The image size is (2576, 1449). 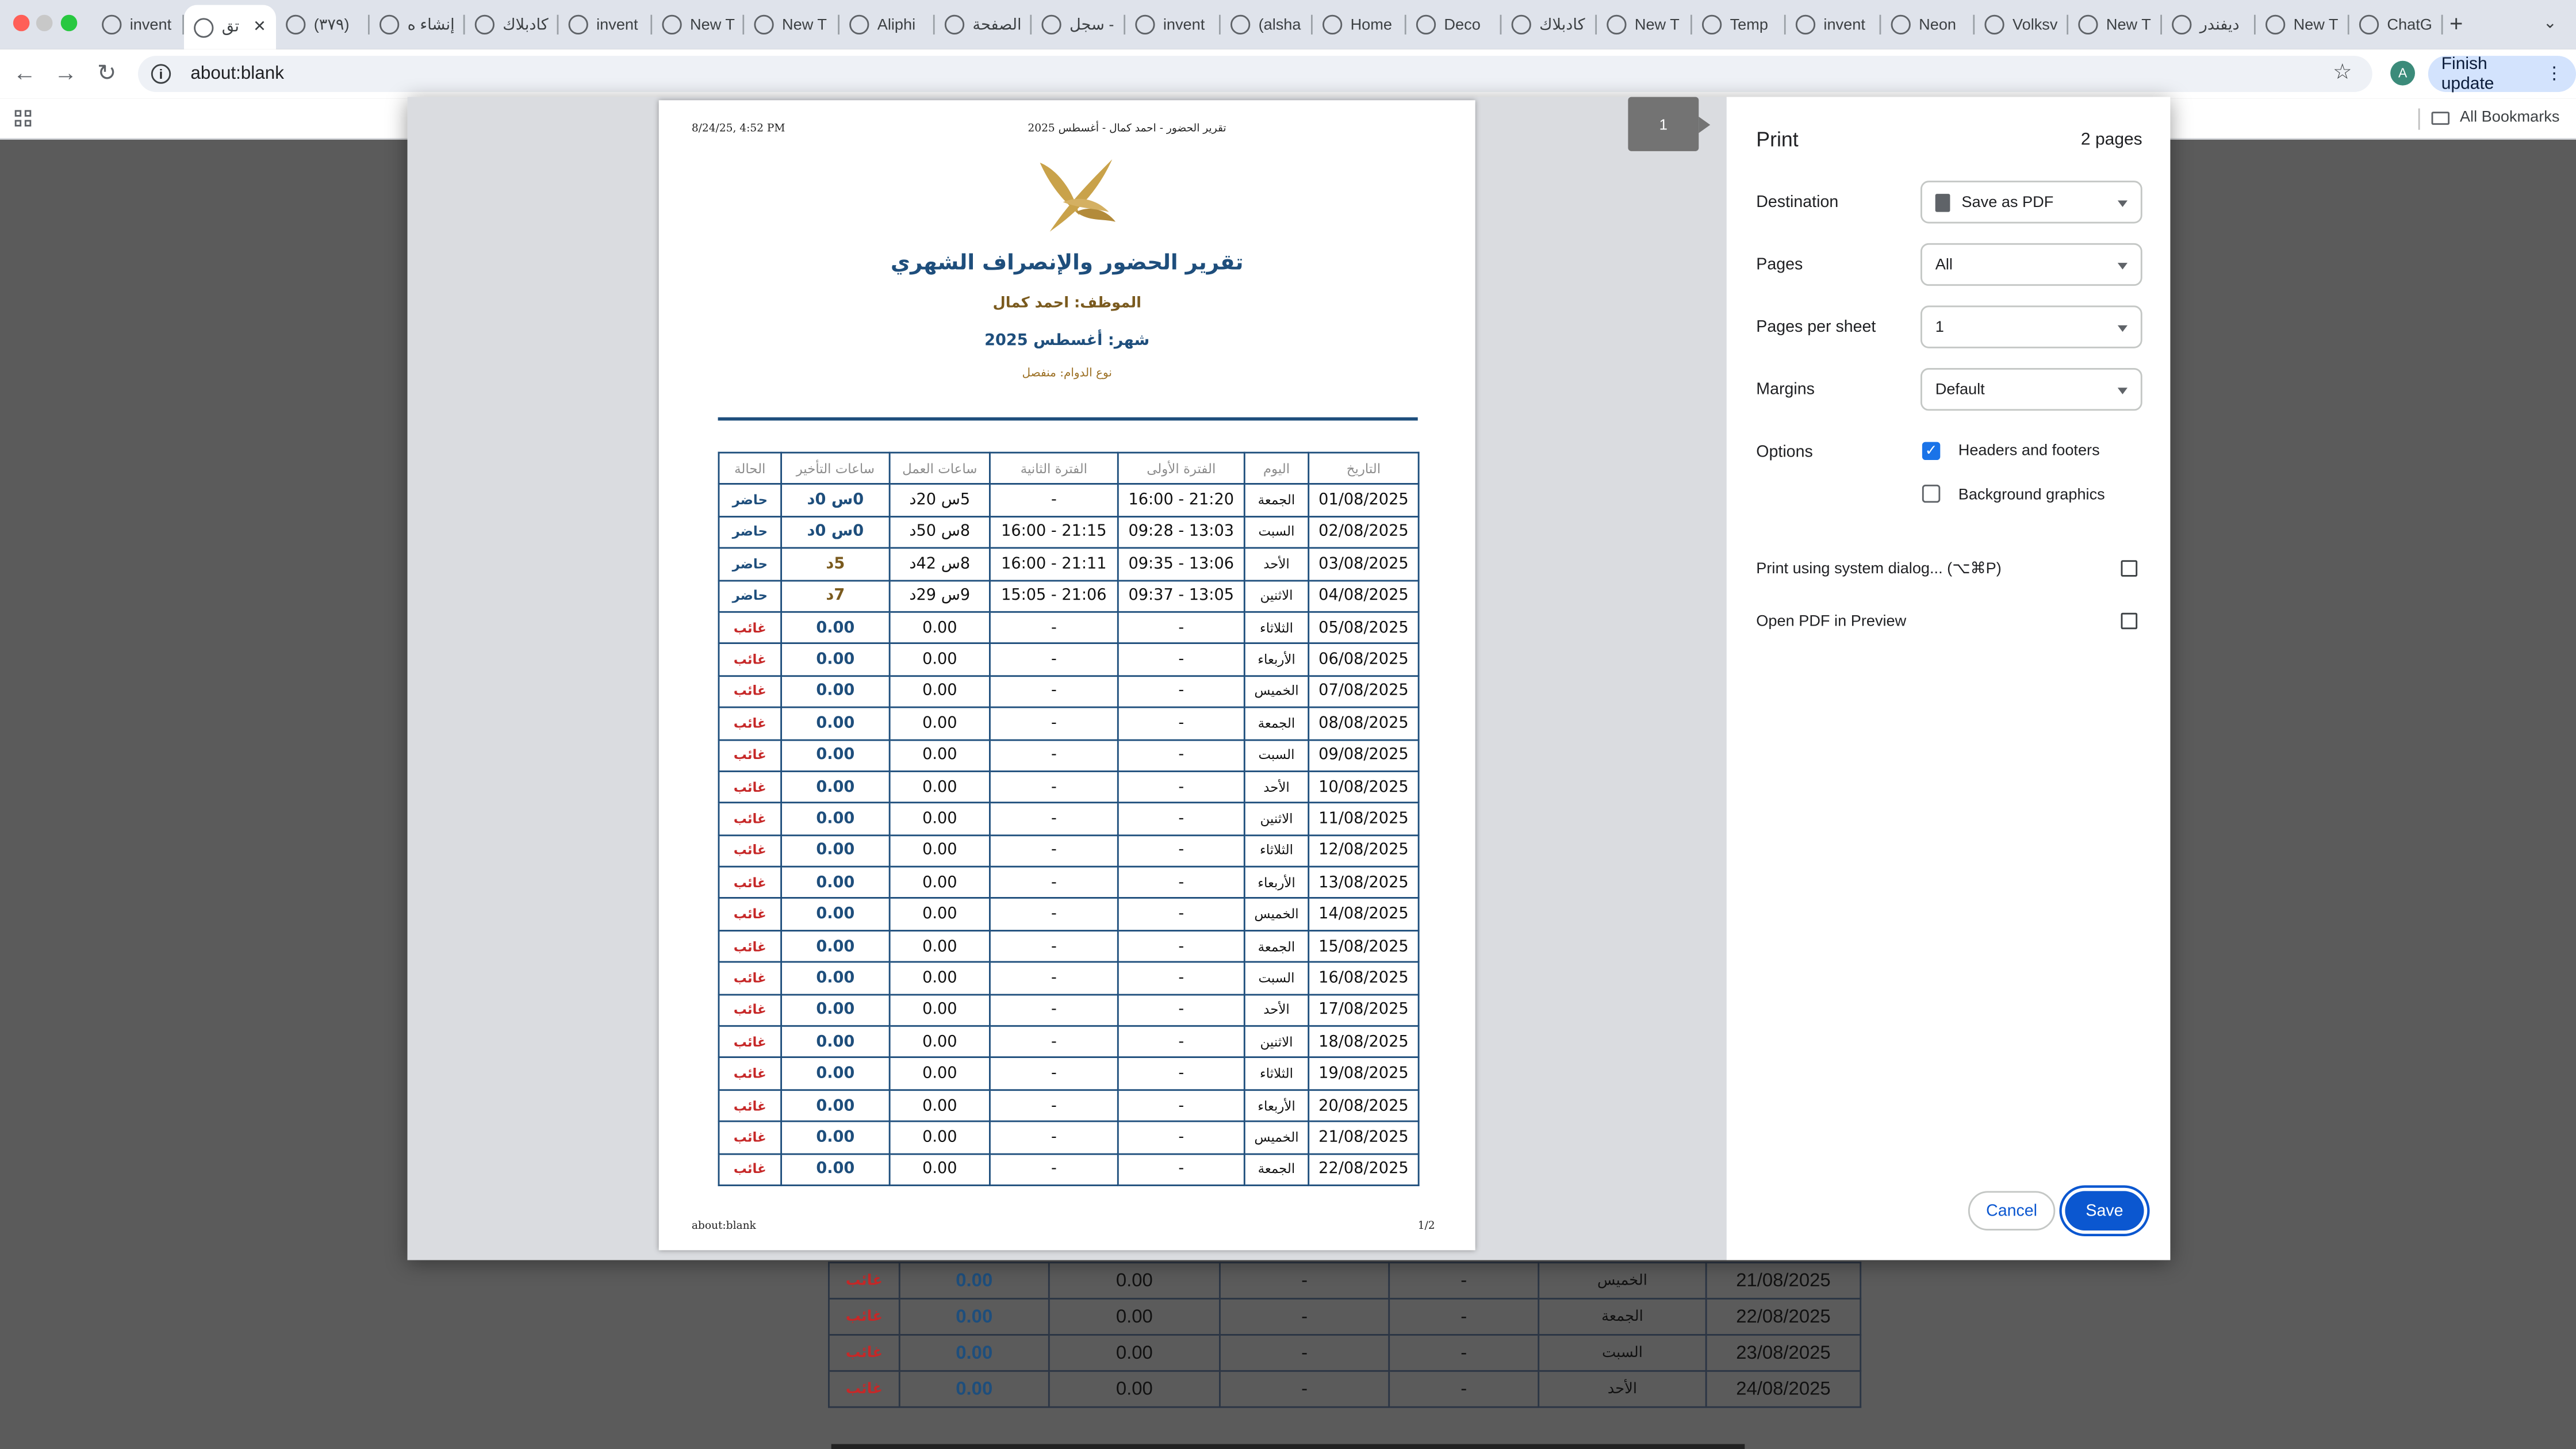 What do you see at coordinates (1276, 946) in the screenshot?
I see `table-cell: الجمعة` at bounding box center [1276, 946].